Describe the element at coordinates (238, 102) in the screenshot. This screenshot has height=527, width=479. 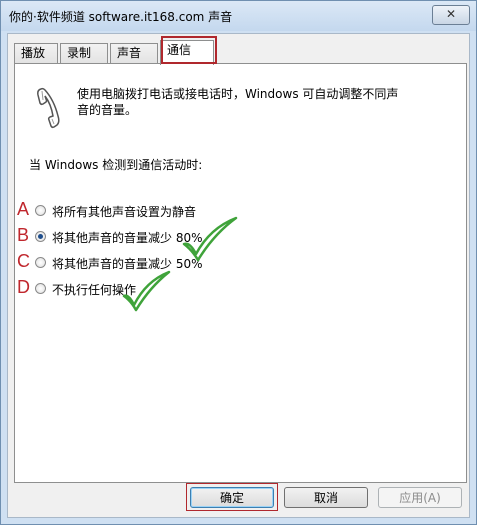
I see `description-text: 使用电脑拨打电话或接电话时，Windows 可自动调整不同声音的音量。` at that location.